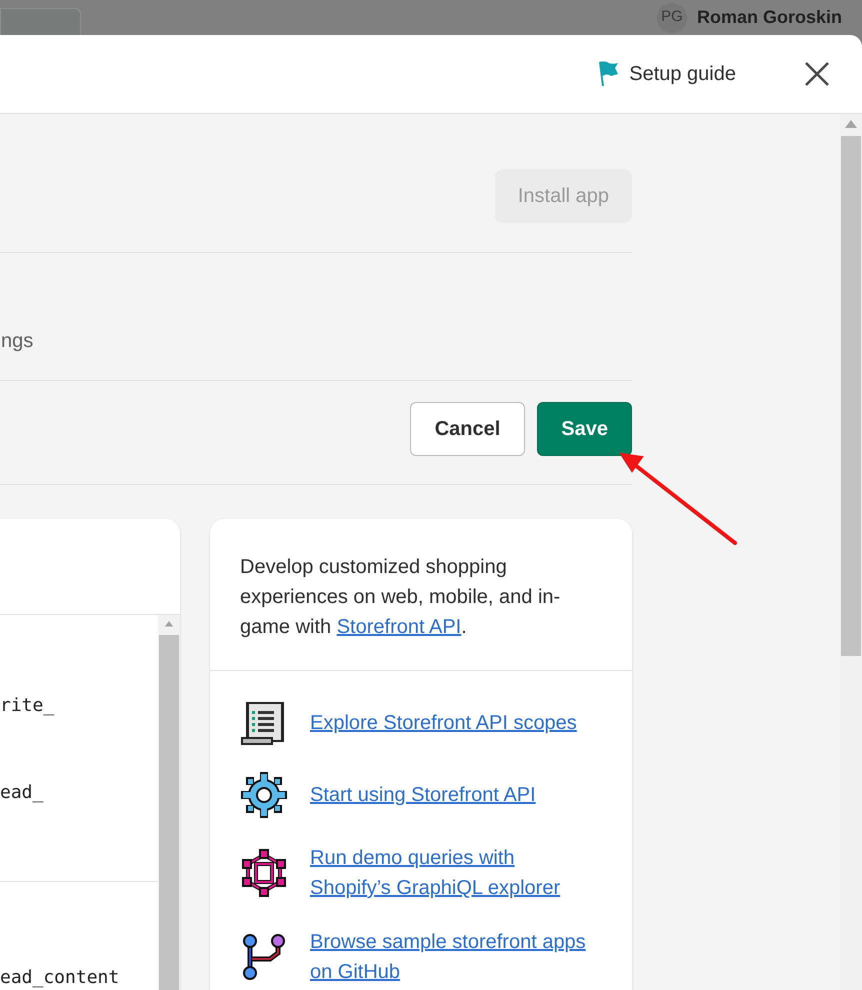  What do you see at coordinates (40, 21) in the screenshot?
I see `header-button` at bounding box center [40, 21].